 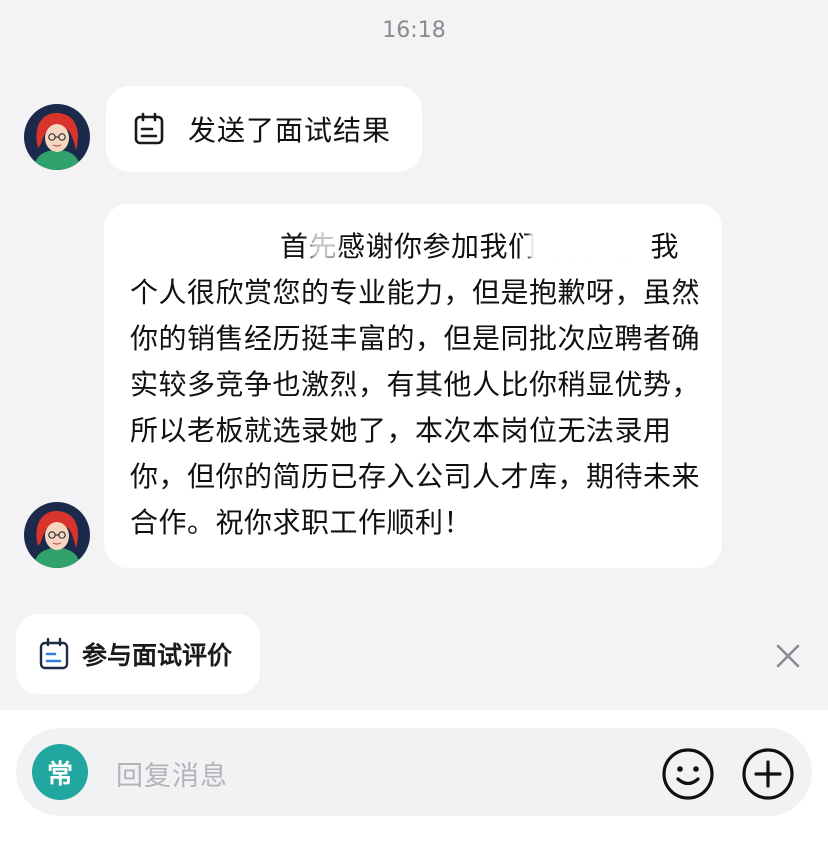 I want to click on add-attachment-icon, so click(x=768, y=774).